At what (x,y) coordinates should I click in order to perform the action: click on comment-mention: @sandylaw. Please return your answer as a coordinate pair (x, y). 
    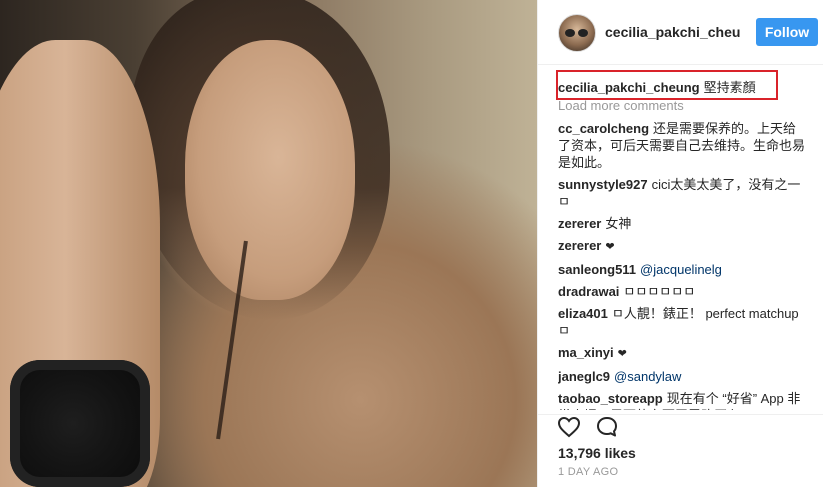
    Looking at the image, I should click on (647, 376).